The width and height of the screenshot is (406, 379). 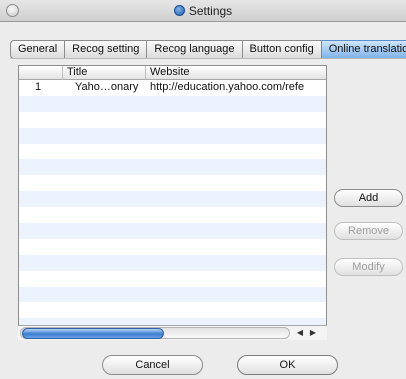 I want to click on tab-button-config: Button config, so click(x=281, y=49).